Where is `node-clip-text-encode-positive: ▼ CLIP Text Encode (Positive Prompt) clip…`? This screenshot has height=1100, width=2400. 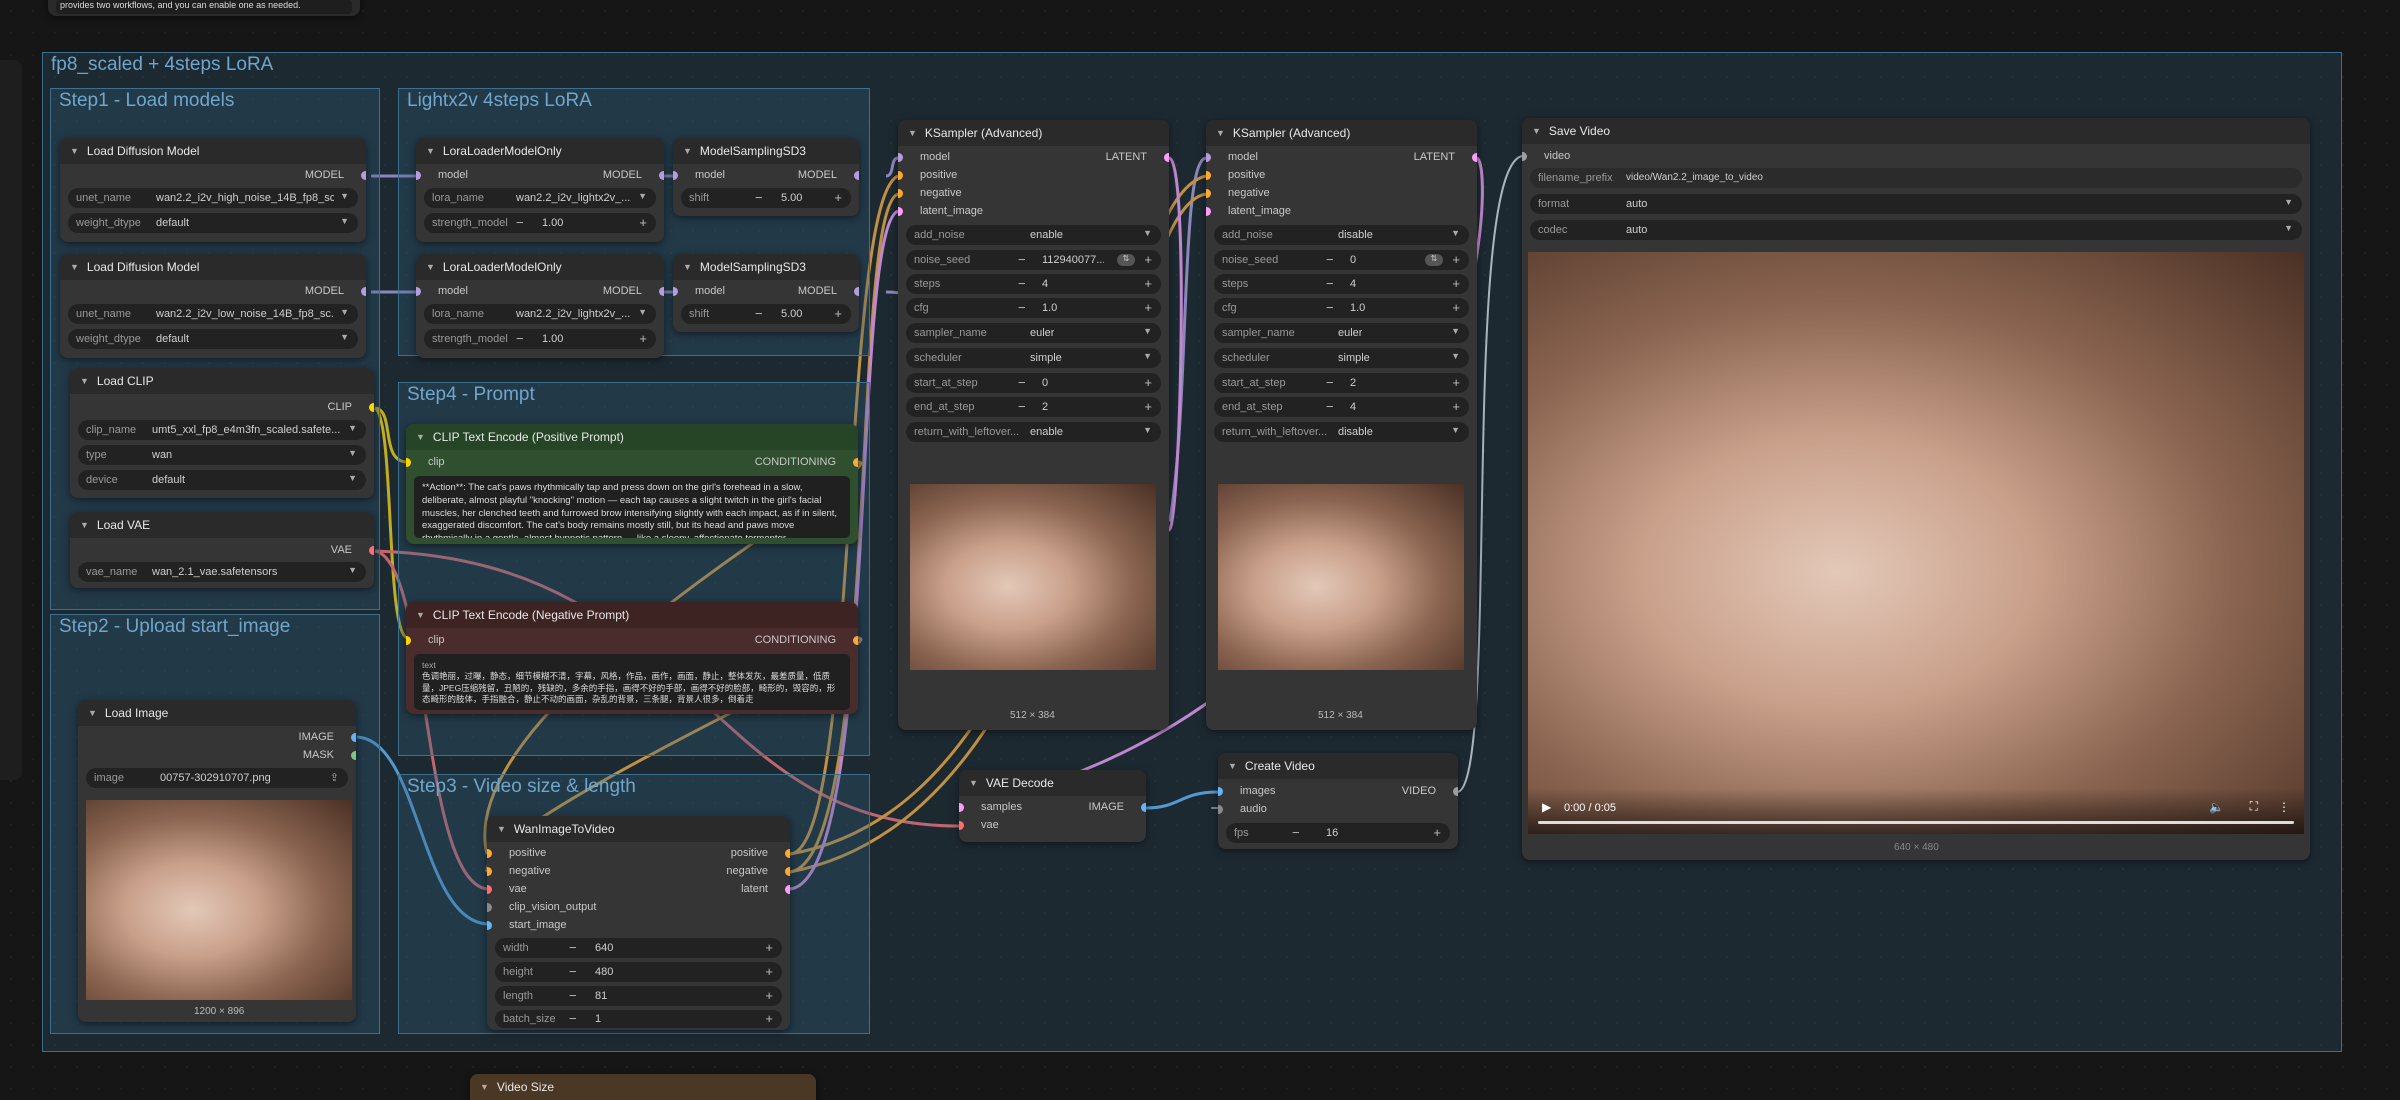 node-clip-text-encode-positive: ▼ CLIP Text Encode (Positive Prompt) clip… is located at coordinates (632, 484).